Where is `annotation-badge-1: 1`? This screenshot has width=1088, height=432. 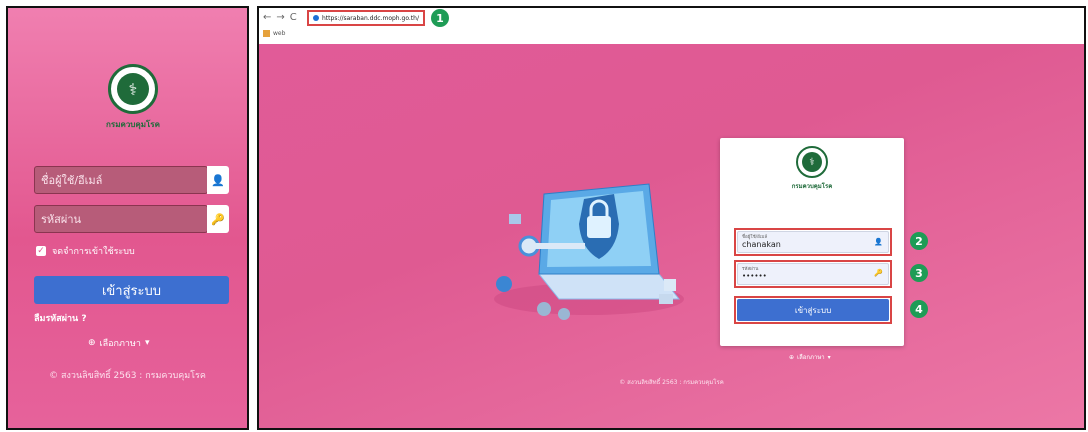
annotation-badge-1: 1 is located at coordinates (440, 18).